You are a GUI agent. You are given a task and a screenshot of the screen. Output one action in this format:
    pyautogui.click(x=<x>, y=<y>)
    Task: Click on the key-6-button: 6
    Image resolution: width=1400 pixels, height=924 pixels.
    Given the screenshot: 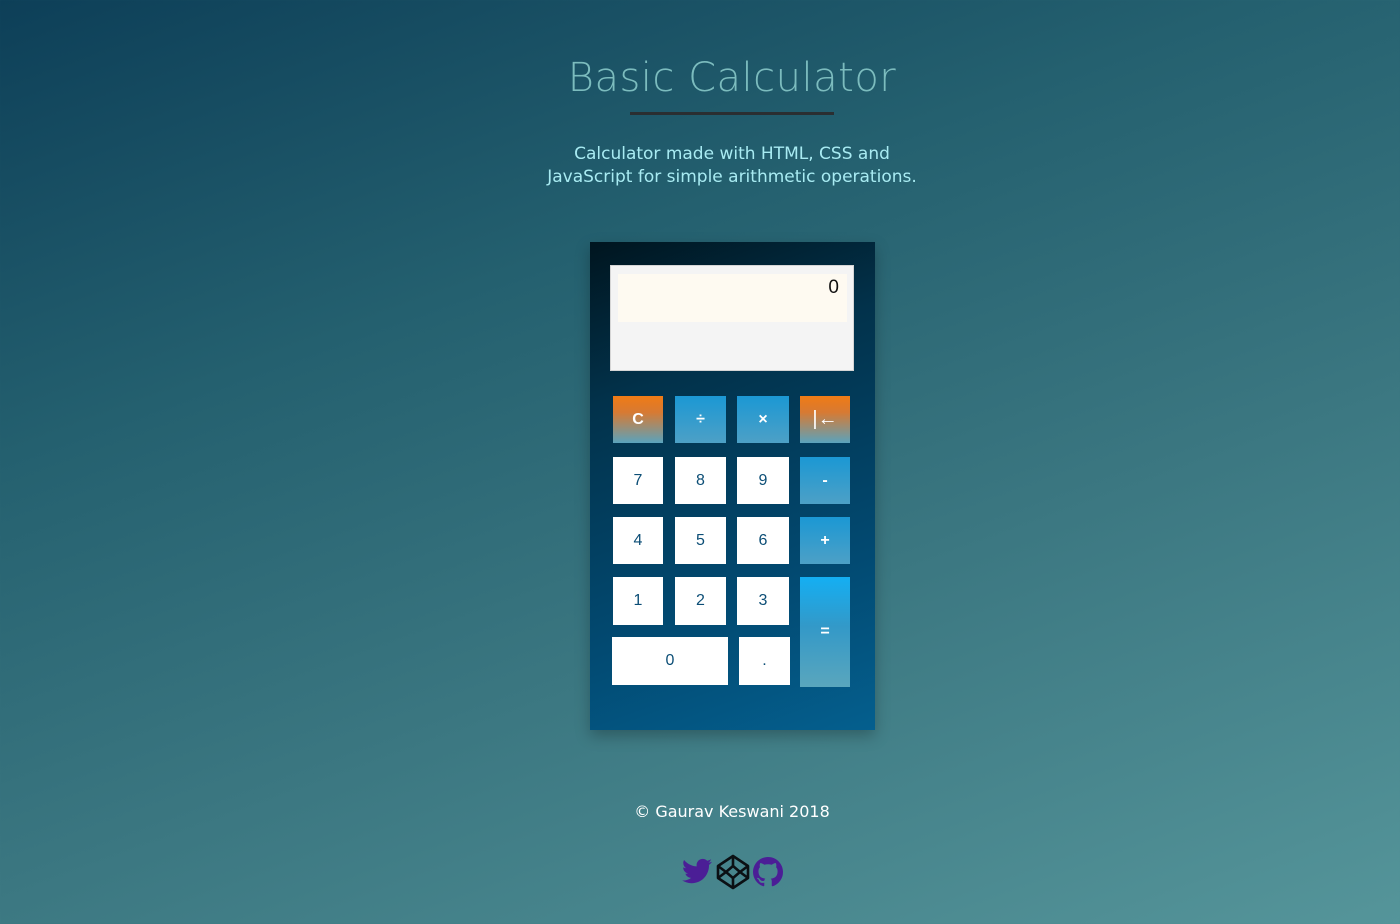 What is the action you would take?
    pyautogui.click(x=763, y=540)
    